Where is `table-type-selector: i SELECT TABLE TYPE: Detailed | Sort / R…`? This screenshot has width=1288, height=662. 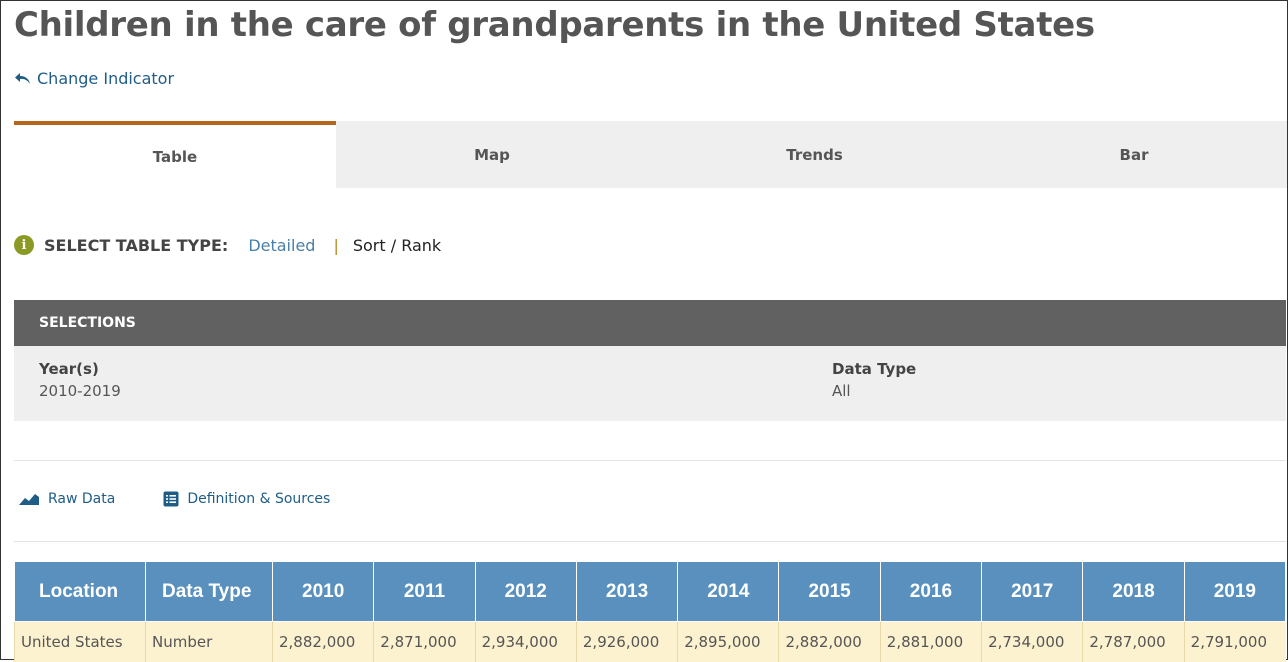 table-type-selector: i SELECT TABLE TYPE: Detailed | Sort / R… is located at coordinates (227, 245).